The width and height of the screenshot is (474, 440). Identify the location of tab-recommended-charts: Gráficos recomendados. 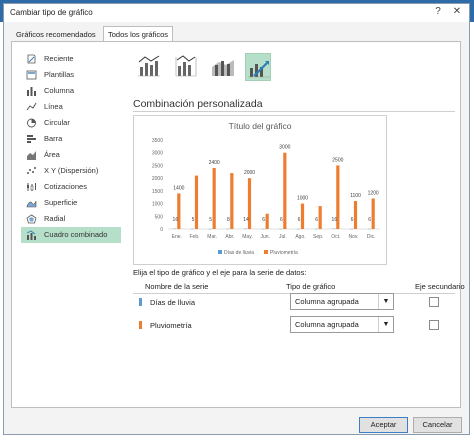
(56, 34).